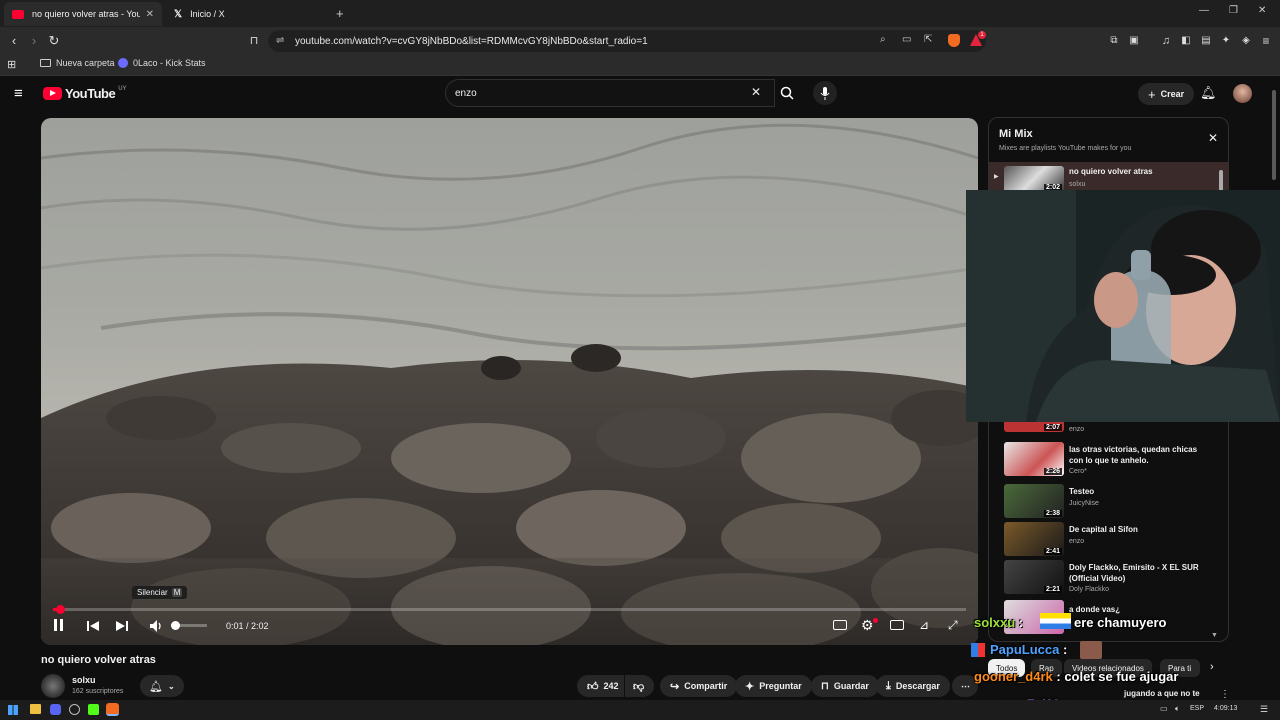 This screenshot has height=720, width=1280. Describe the element at coordinates (1108, 177) in the screenshot. I see `current-item: ▶ 2:02 no quiero volver atras solxu` at that location.